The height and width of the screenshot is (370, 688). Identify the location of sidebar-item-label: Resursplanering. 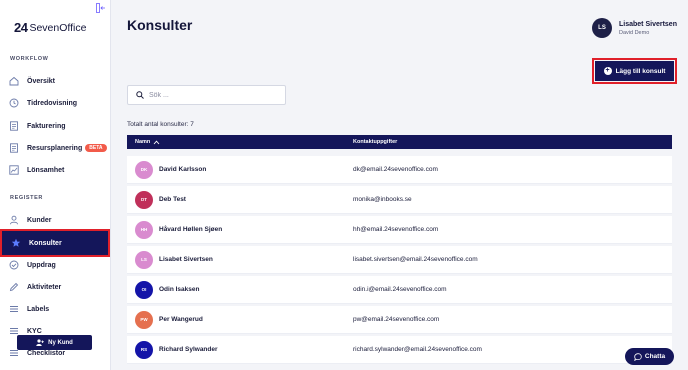
(55, 148).